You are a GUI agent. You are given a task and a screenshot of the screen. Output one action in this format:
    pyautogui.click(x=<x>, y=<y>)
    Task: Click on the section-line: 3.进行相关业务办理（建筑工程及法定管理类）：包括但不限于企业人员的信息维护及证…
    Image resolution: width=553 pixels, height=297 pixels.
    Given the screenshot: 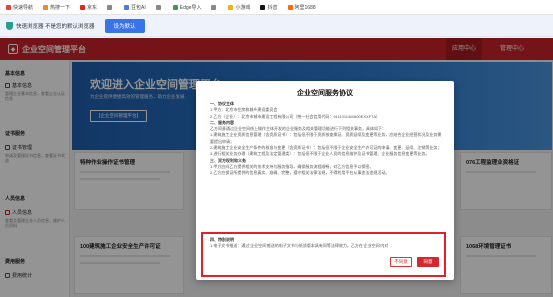 What is the action you would take?
    pyautogui.click(x=320, y=154)
    